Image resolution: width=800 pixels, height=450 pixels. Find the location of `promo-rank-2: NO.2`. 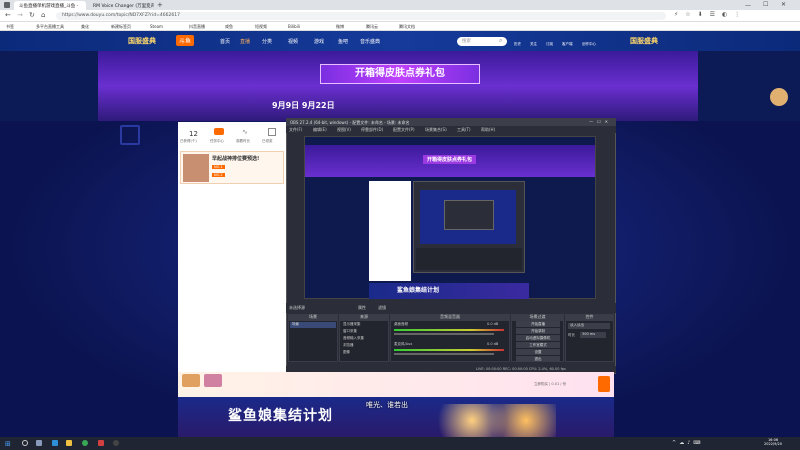

promo-rank-2: NO.2 is located at coordinates (218, 175).